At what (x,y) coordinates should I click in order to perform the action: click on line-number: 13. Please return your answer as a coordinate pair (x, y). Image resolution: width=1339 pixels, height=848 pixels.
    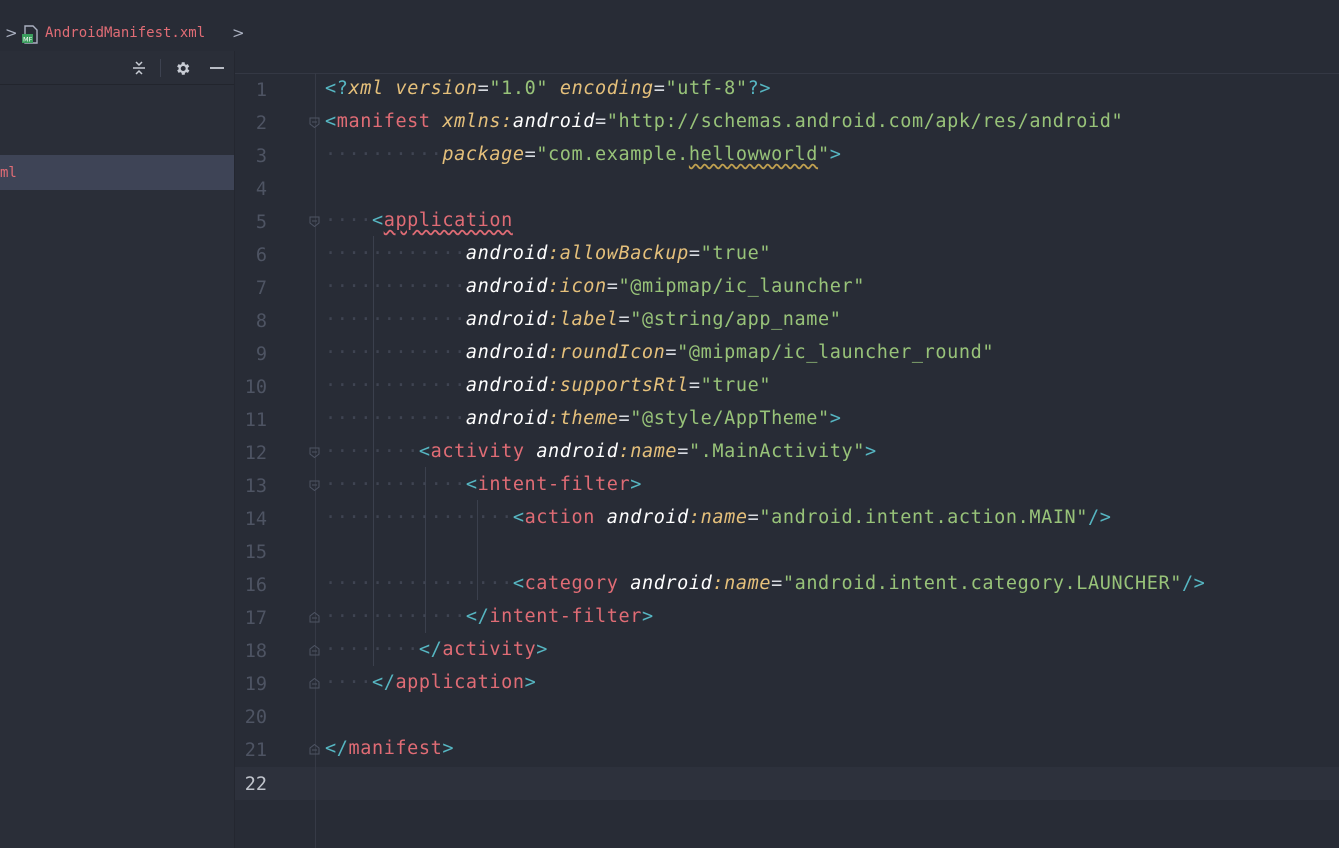
    Looking at the image, I should click on (255, 486).